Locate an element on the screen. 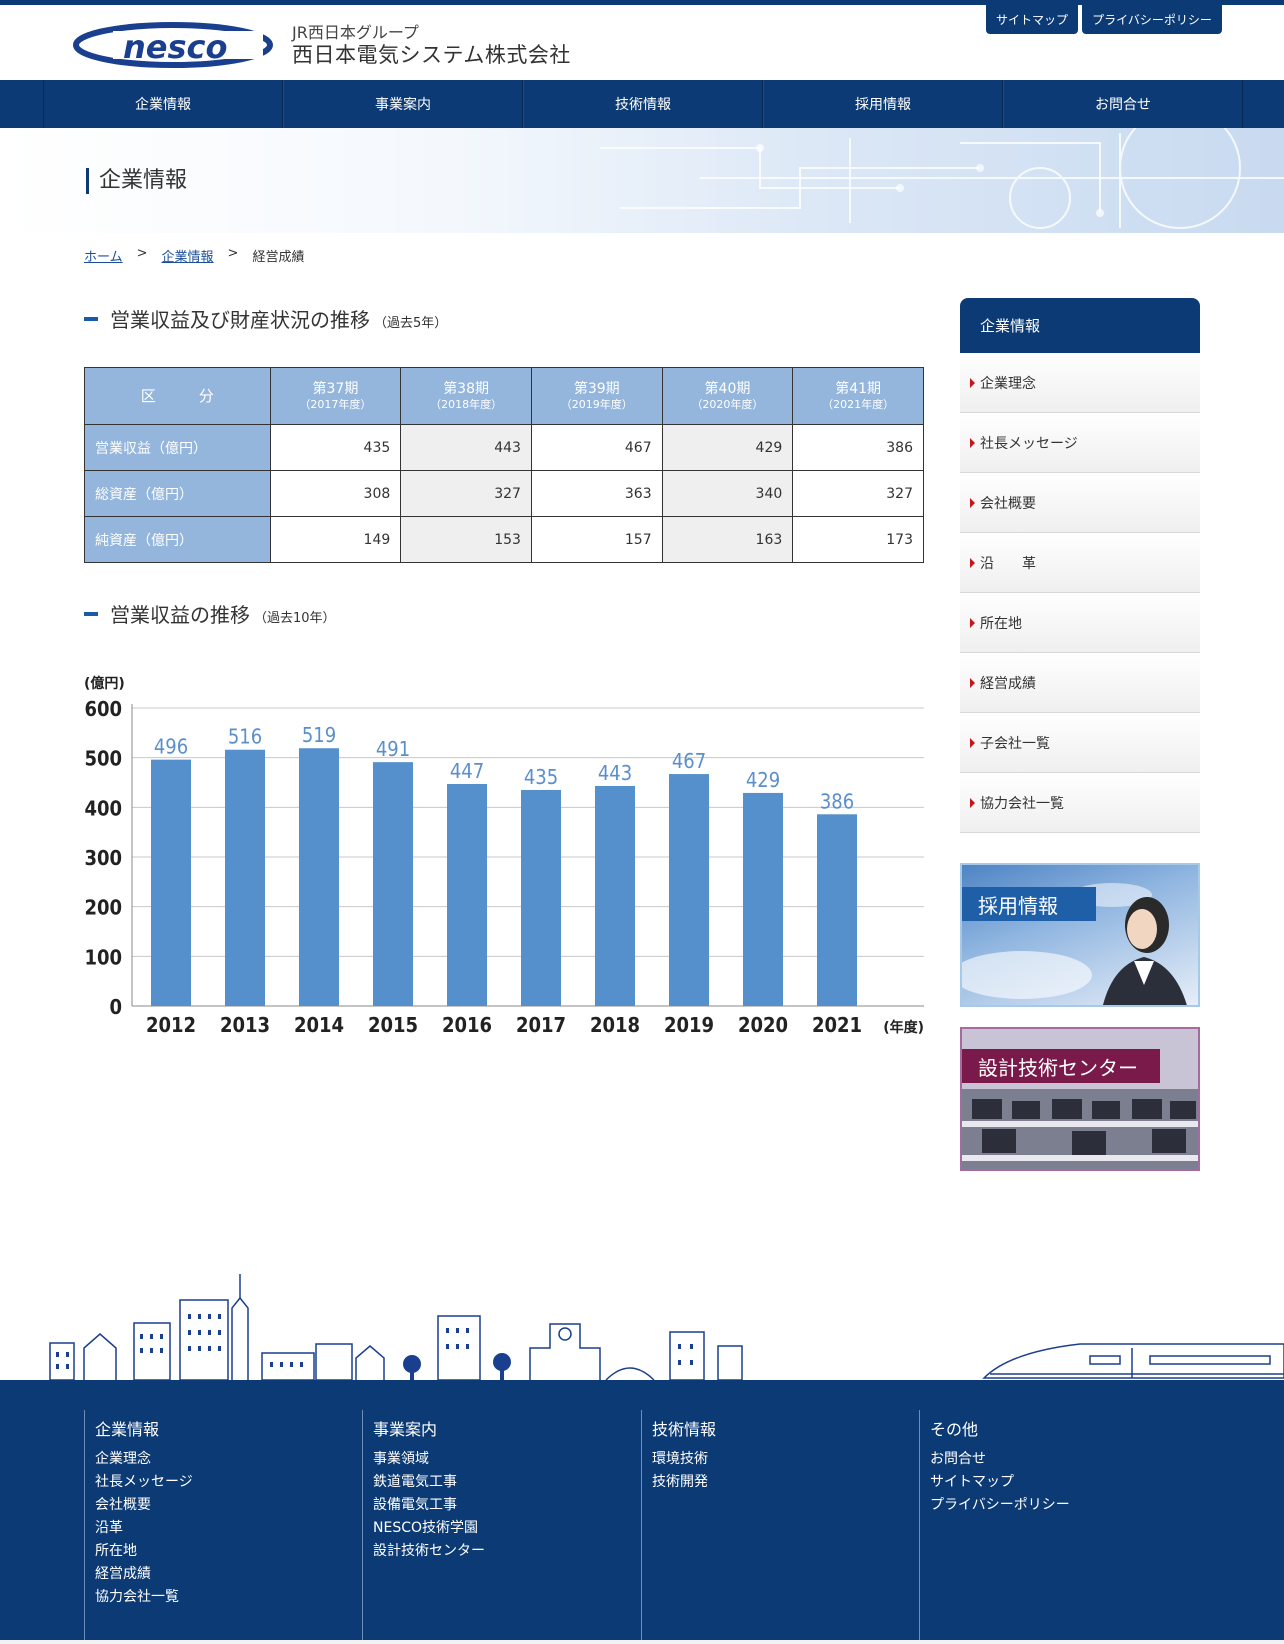 This screenshot has height=1644, width=1284. section-subtitle: （過去10年） is located at coordinates (295, 618).